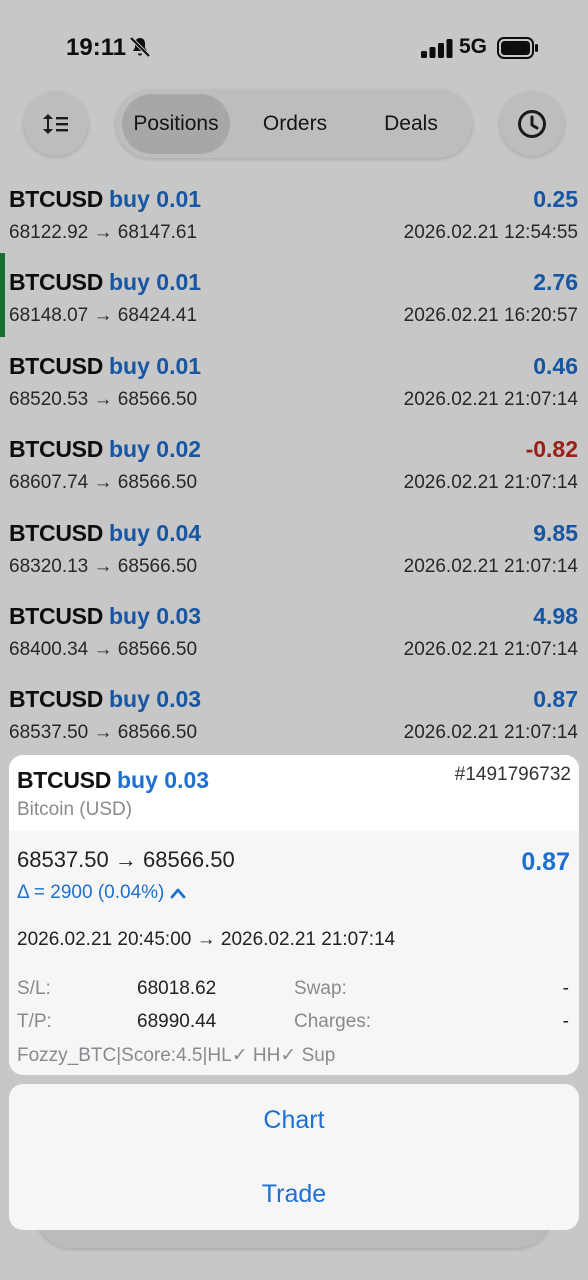 This screenshot has height=1280, width=588. I want to click on charges-value: -, so click(565, 1021).